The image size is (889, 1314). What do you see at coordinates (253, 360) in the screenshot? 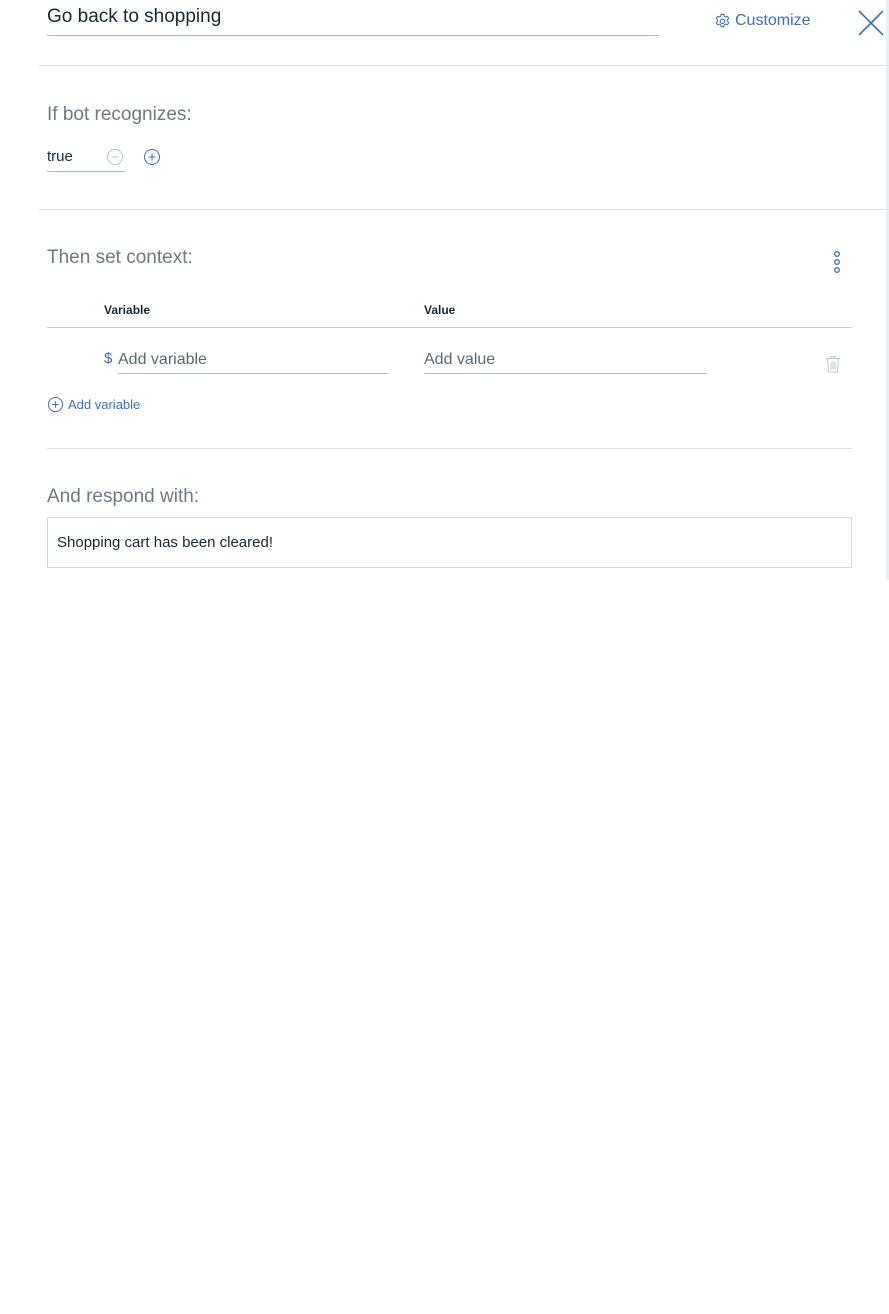
I see `variable-input` at bounding box center [253, 360].